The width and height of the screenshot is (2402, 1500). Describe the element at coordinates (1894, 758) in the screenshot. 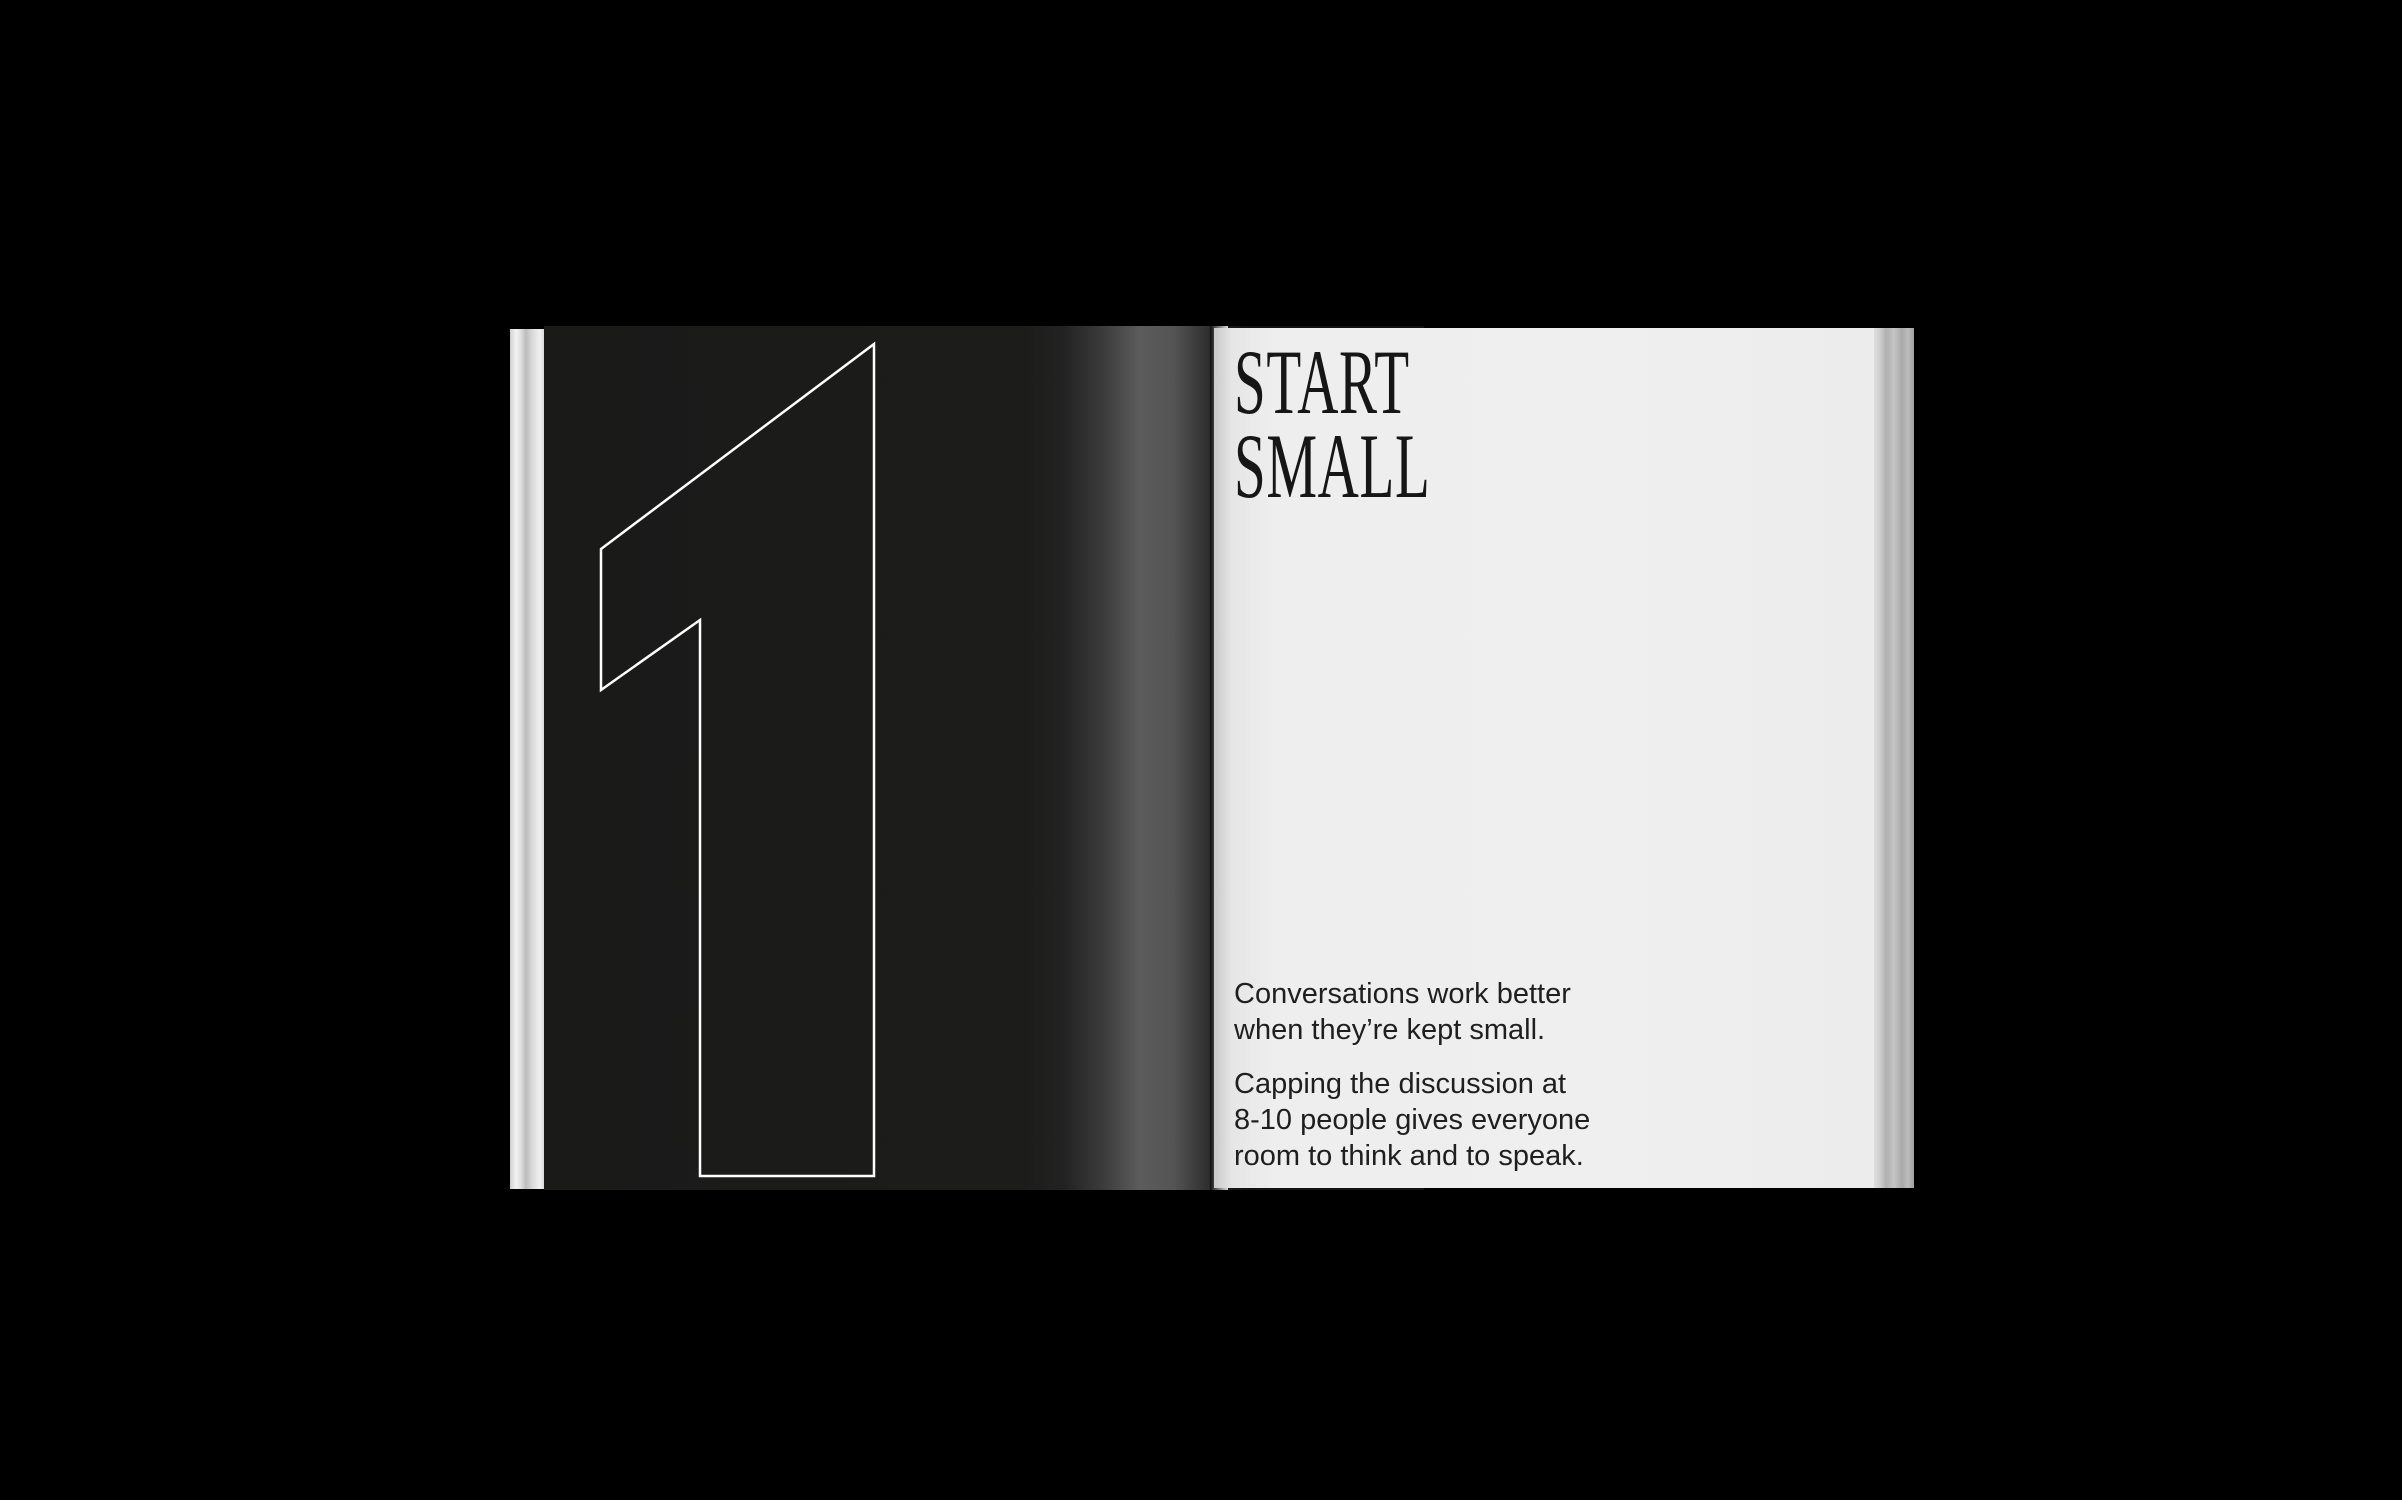

I see `right-page-edges` at that location.